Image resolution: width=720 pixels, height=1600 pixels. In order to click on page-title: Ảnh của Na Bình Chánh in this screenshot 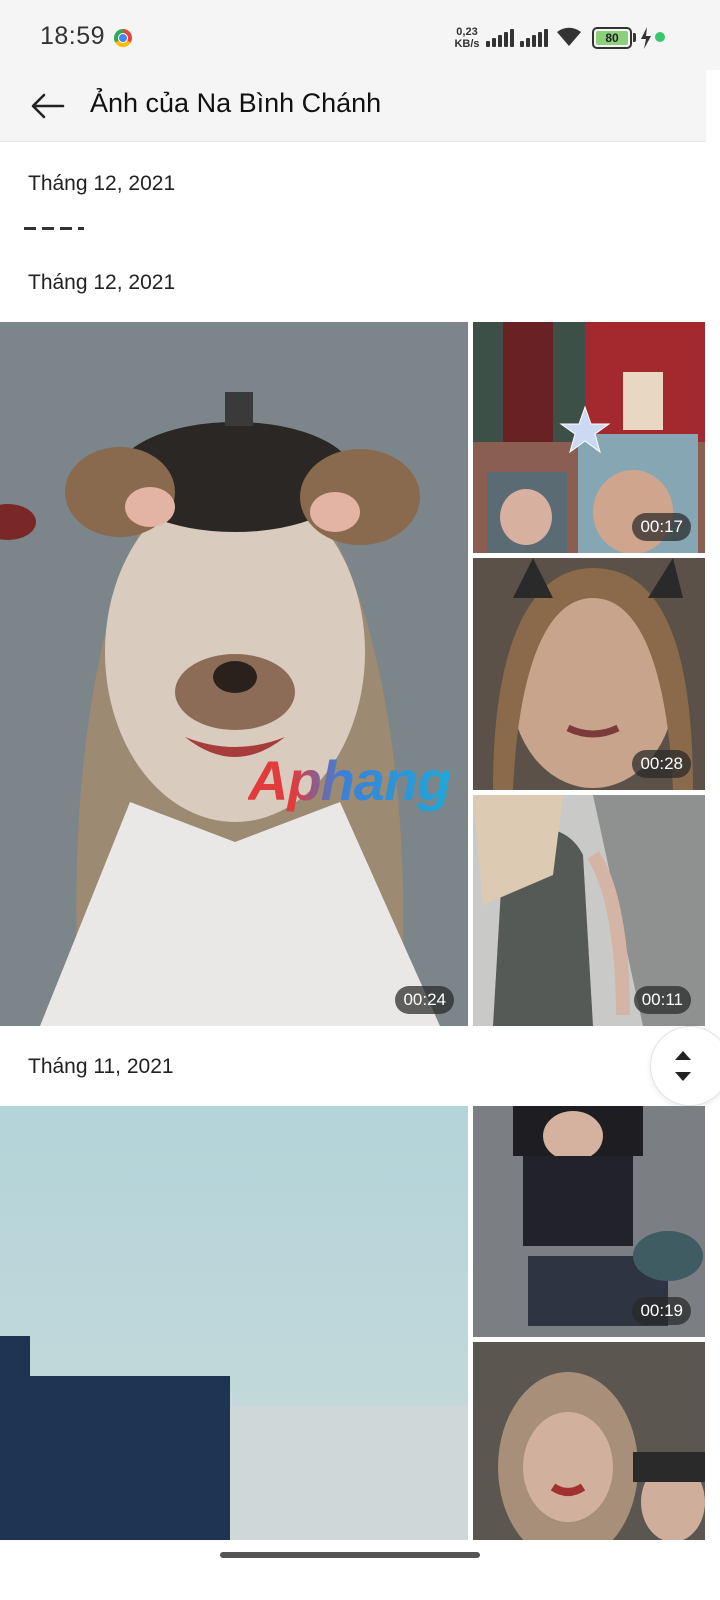, I will do `click(236, 103)`.